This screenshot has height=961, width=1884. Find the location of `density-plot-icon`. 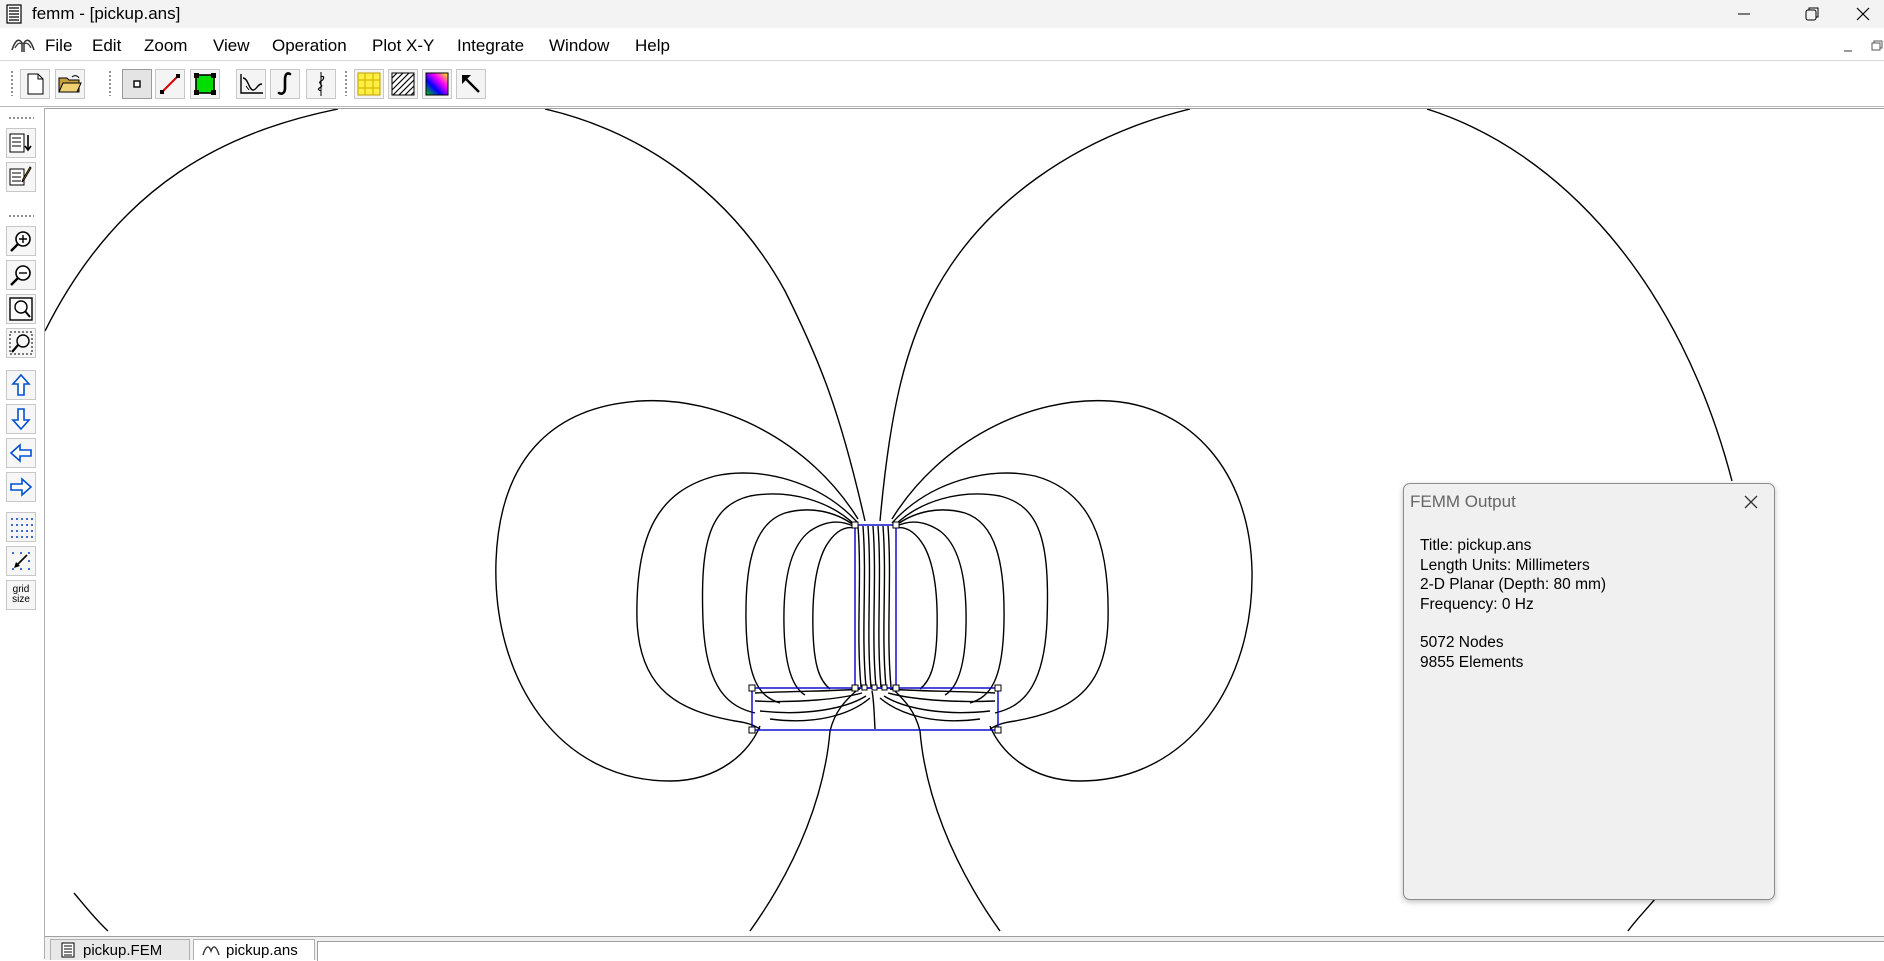

density-plot-icon is located at coordinates (437, 84).